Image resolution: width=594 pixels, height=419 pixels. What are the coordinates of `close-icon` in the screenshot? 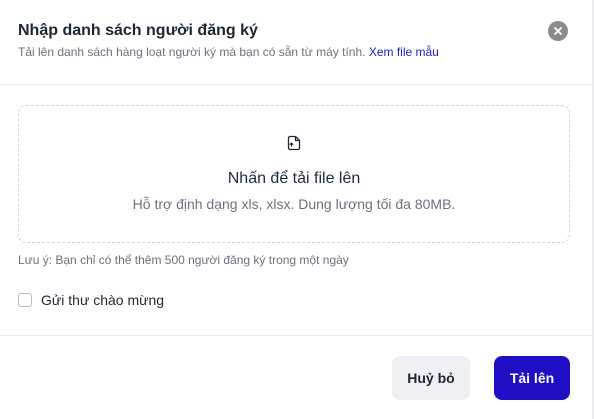 It's located at (558, 31).